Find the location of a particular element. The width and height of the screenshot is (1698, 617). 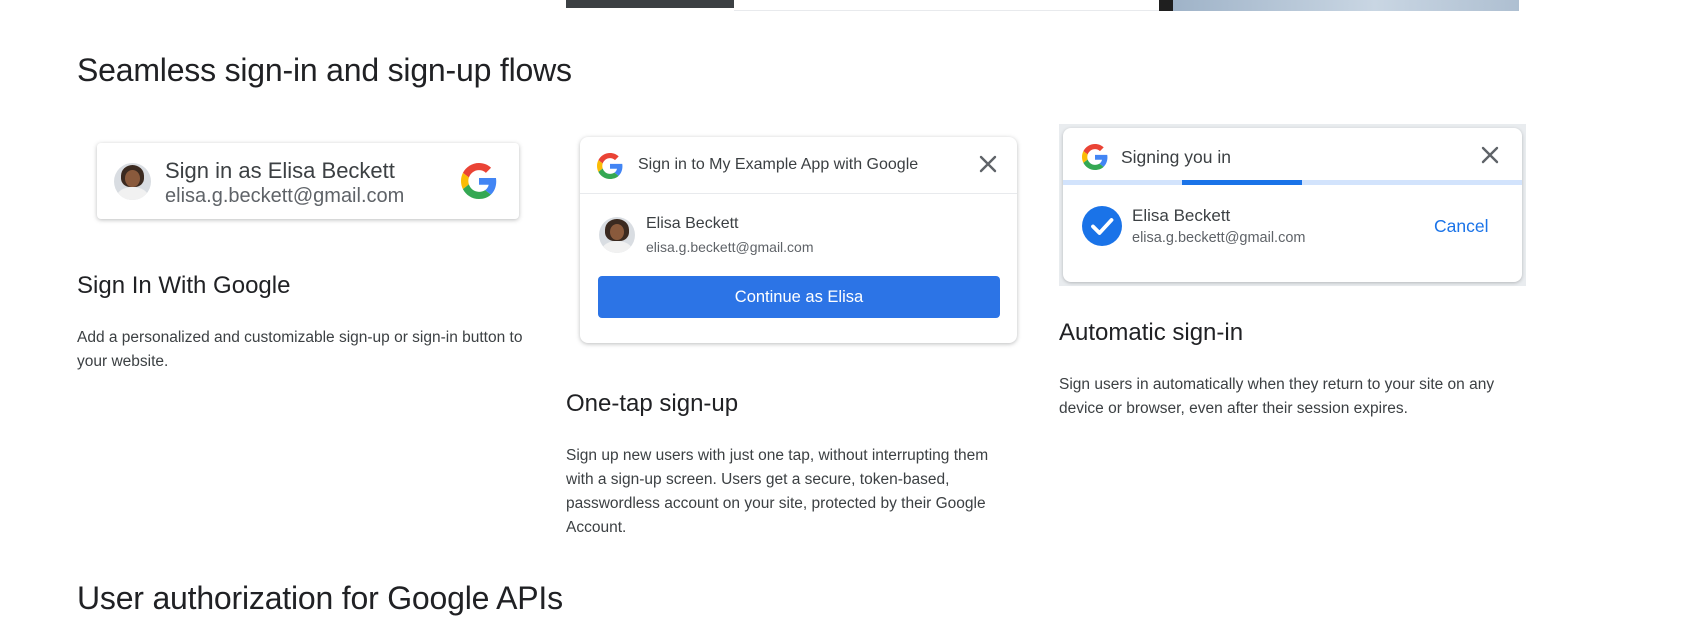

check-circle-icon is located at coordinates (1102, 226).